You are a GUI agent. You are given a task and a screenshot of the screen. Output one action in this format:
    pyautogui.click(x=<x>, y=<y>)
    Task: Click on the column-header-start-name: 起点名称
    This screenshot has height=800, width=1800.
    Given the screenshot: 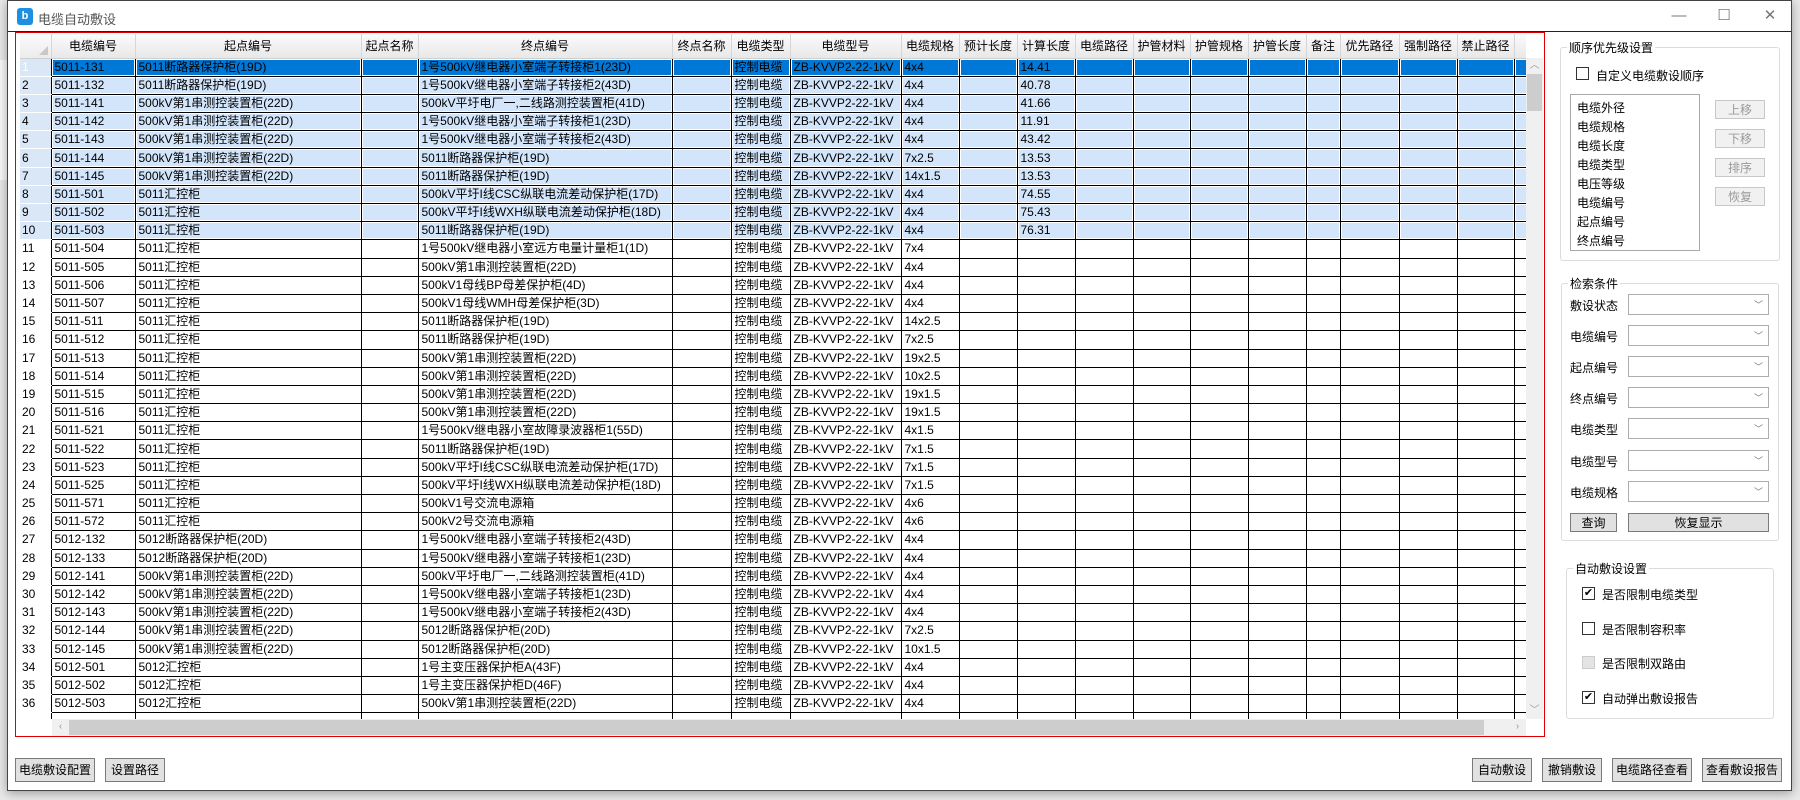 What is the action you would take?
    pyautogui.click(x=390, y=46)
    